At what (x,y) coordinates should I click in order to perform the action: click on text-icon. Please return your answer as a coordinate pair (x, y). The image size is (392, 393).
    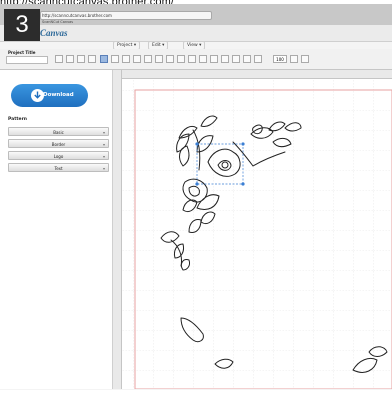
    Looking at the image, I should click on (236, 59).